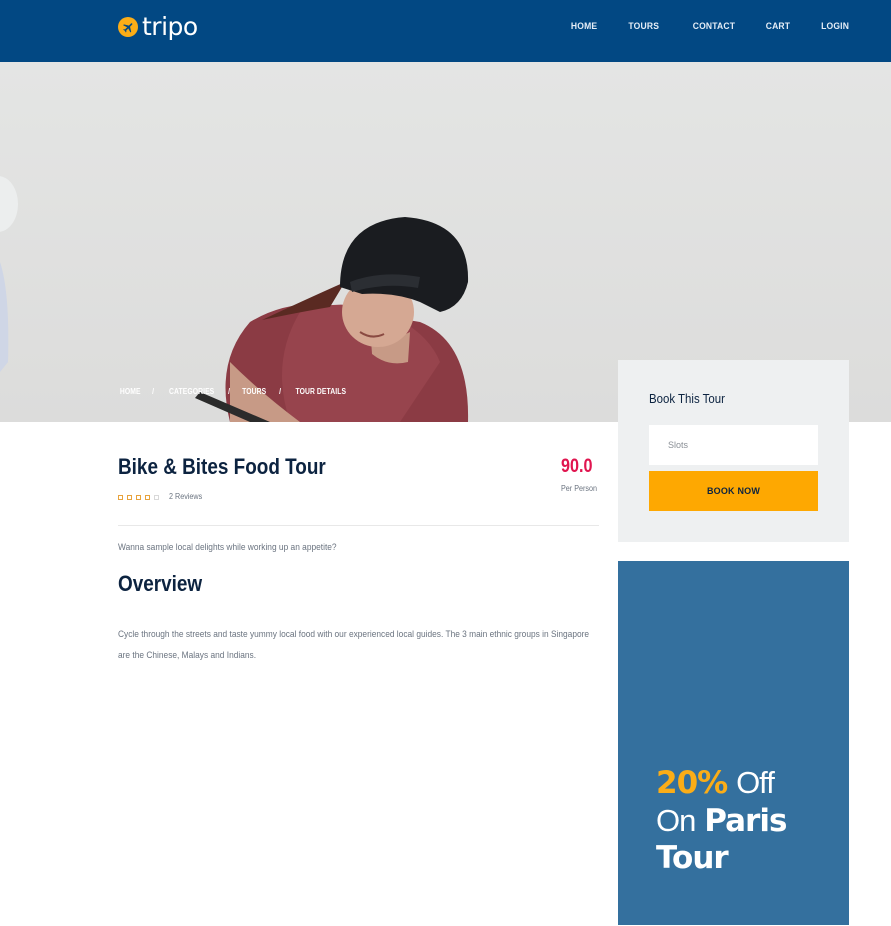  Describe the element at coordinates (733, 445) in the screenshot. I see `slots-input` at that location.